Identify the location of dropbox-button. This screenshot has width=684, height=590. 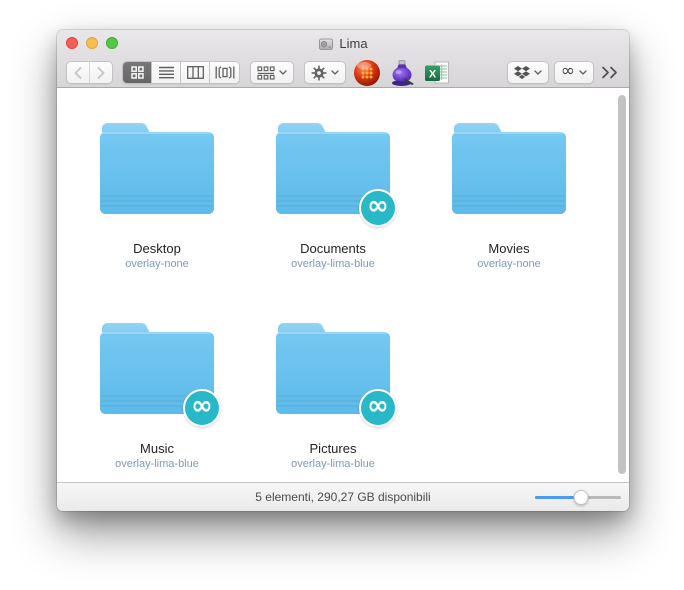
(527, 72).